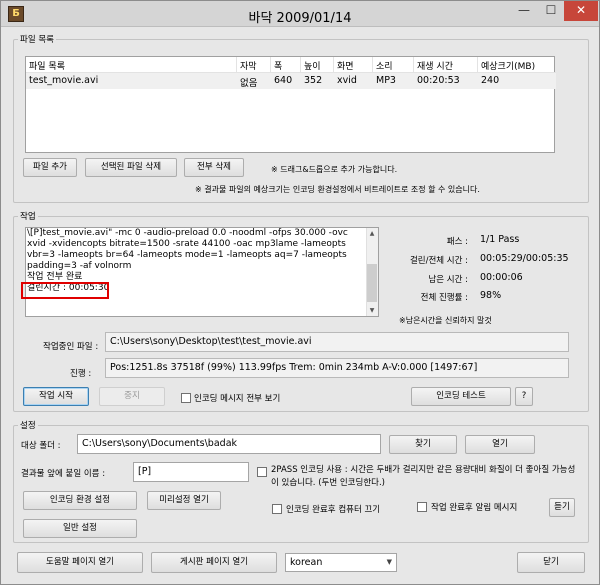 This screenshot has height=585, width=600. Describe the element at coordinates (524, 11) in the screenshot. I see `minimize-icon: —` at that location.